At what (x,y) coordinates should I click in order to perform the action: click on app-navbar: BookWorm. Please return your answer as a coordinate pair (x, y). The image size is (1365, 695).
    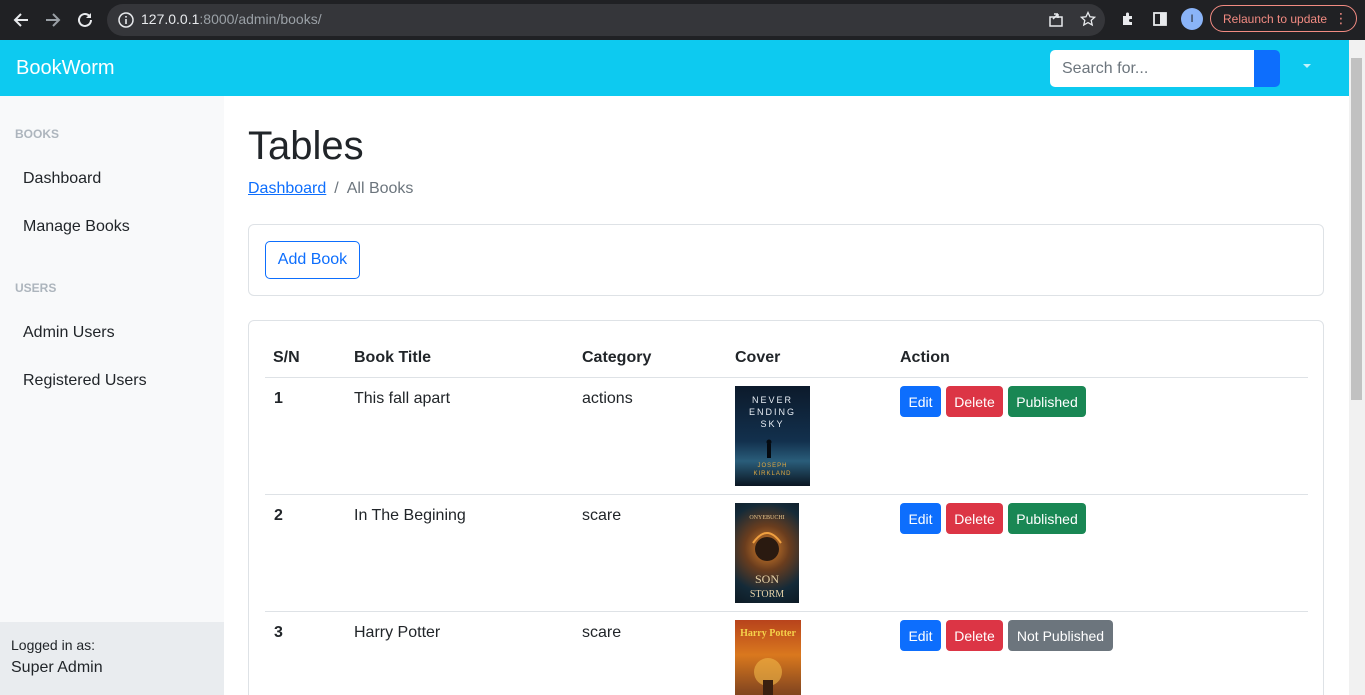
    Looking at the image, I should click on (674, 68).